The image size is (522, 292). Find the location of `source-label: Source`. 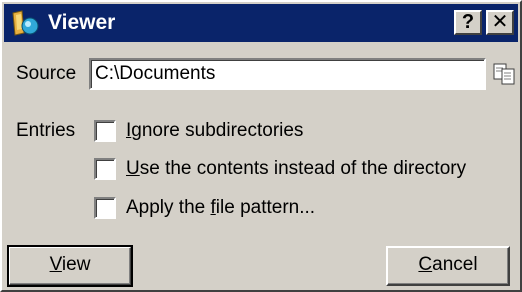

source-label: Source is located at coordinates (46, 73).